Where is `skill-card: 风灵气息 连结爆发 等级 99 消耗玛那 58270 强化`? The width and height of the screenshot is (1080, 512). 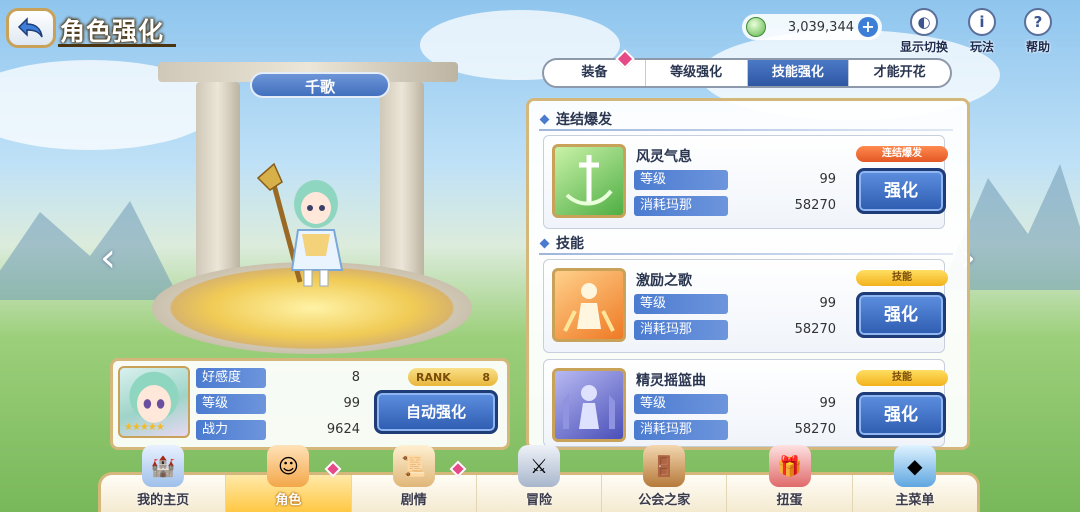
skill-card: 风灵气息 连结爆发 等级 99 消耗玛那 58270 强化 is located at coordinates (745, 182).